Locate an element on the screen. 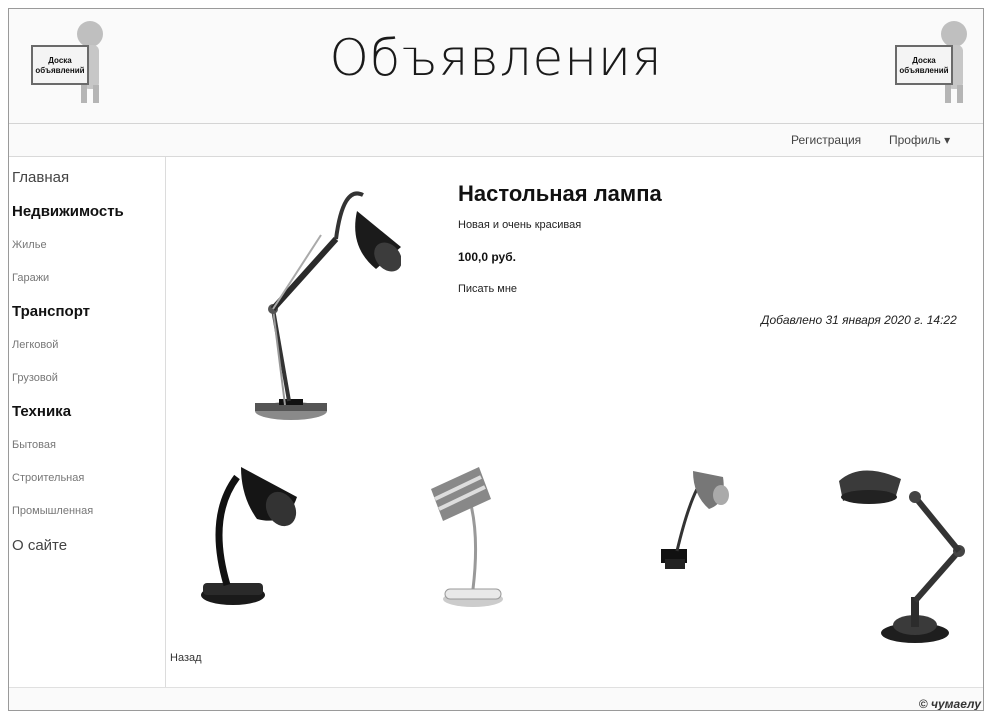  sidebar-item-construction: Строительная is located at coordinates (48, 478).